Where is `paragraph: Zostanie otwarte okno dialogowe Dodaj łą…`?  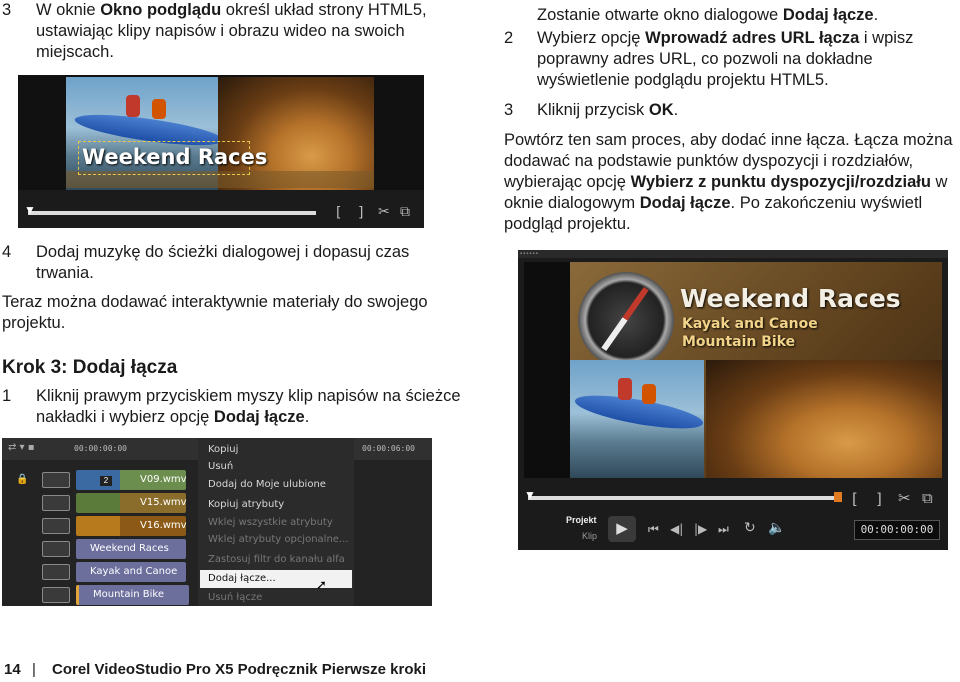 paragraph: Zostanie otwarte okno dialogowe Dodaj łą… is located at coordinates (708, 15).